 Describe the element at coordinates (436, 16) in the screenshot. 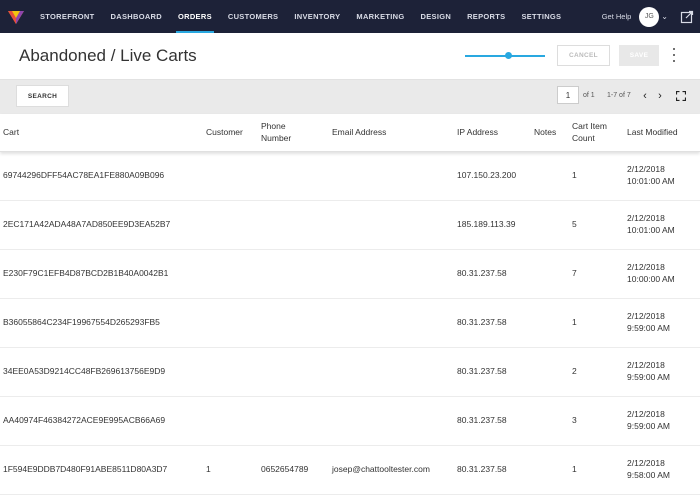

I see `nav-item-design: DESIGN` at that location.